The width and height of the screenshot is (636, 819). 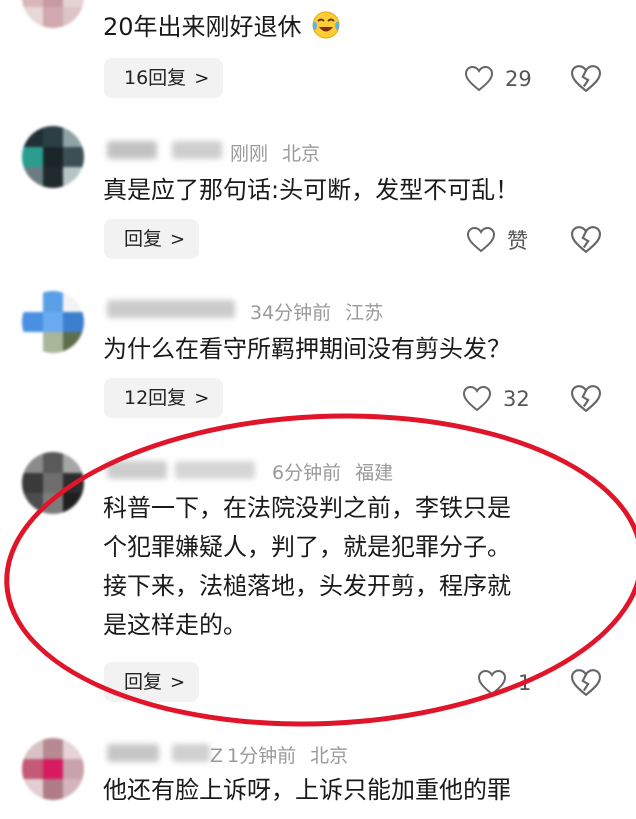 What do you see at coordinates (307, 790) in the screenshot?
I see `comment-text: 他还有脸上诉呀，上诉只能加重他的罪` at bounding box center [307, 790].